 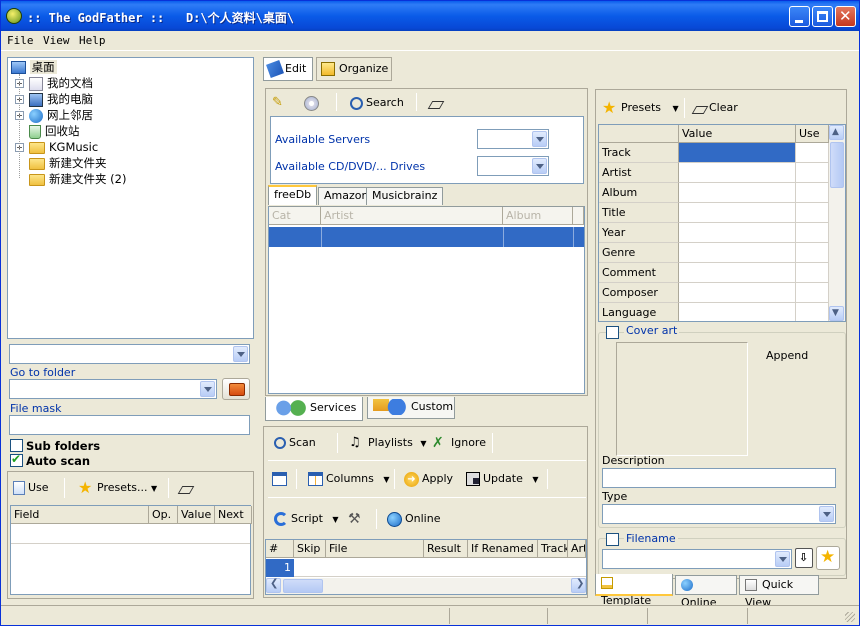 What do you see at coordinates (54, 131) in the screenshot?
I see `tree-item: 回收站` at bounding box center [54, 131].